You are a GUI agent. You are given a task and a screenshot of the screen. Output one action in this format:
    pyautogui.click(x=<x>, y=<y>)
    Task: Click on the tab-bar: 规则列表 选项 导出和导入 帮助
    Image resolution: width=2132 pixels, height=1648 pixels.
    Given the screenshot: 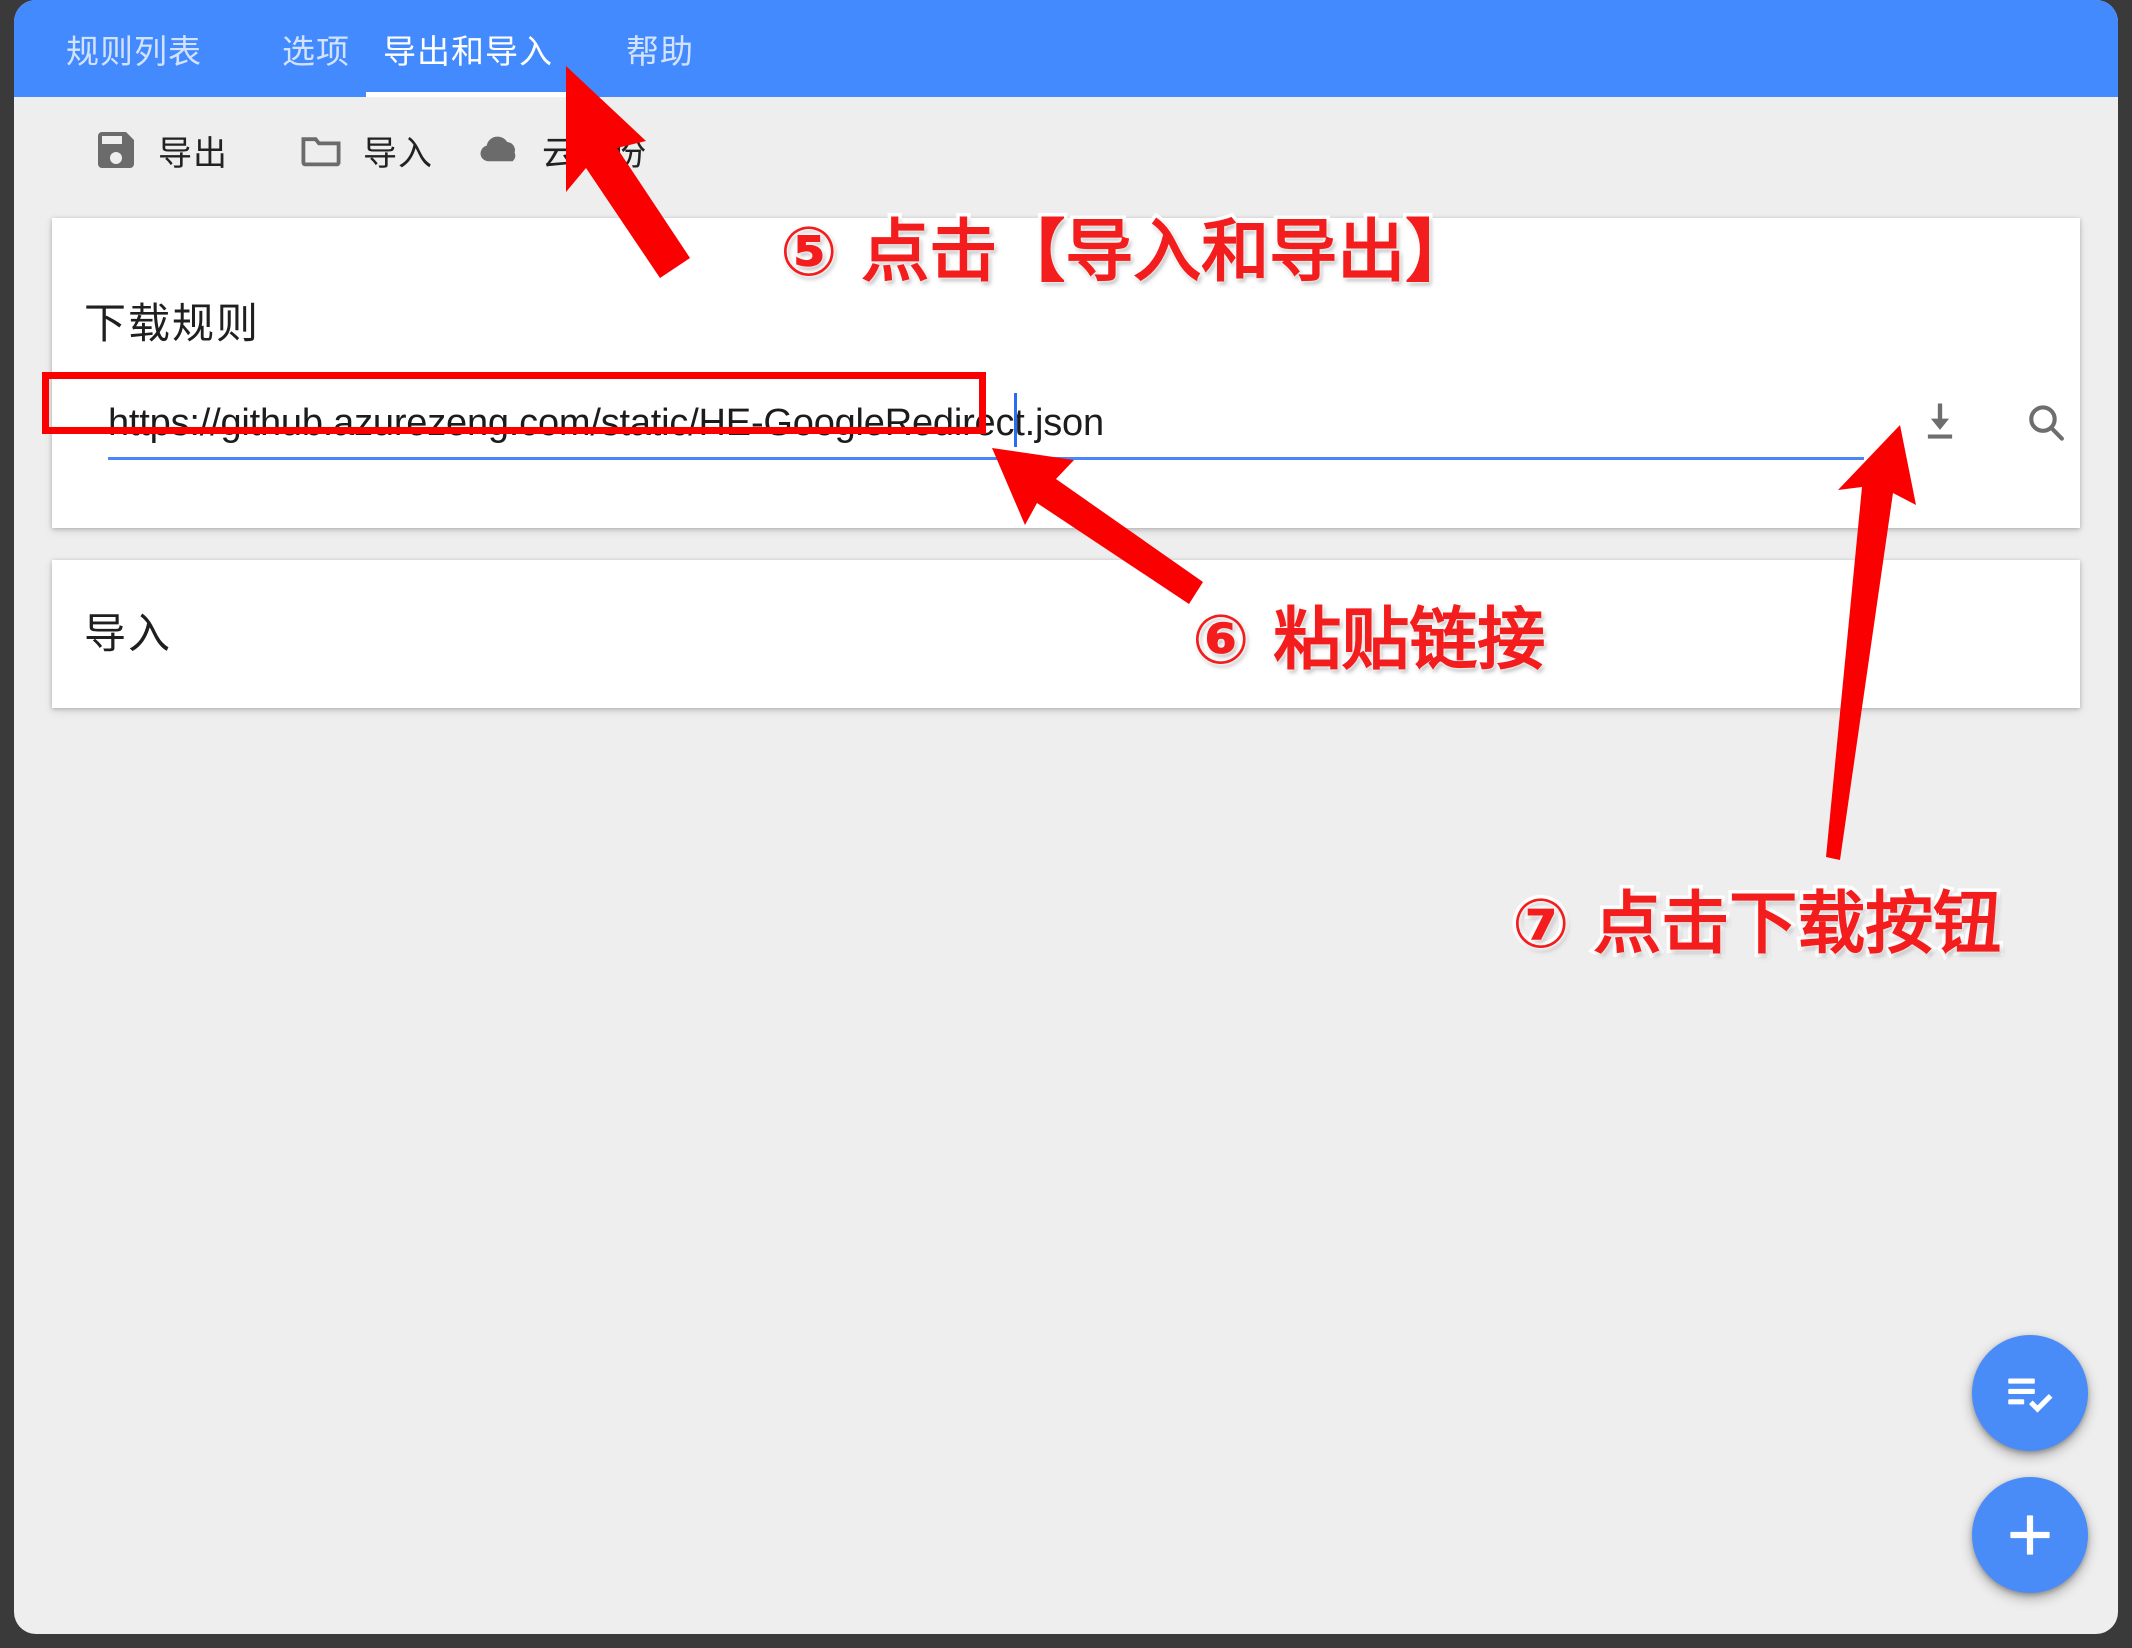 What is the action you would take?
    pyautogui.click(x=1066, y=48)
    